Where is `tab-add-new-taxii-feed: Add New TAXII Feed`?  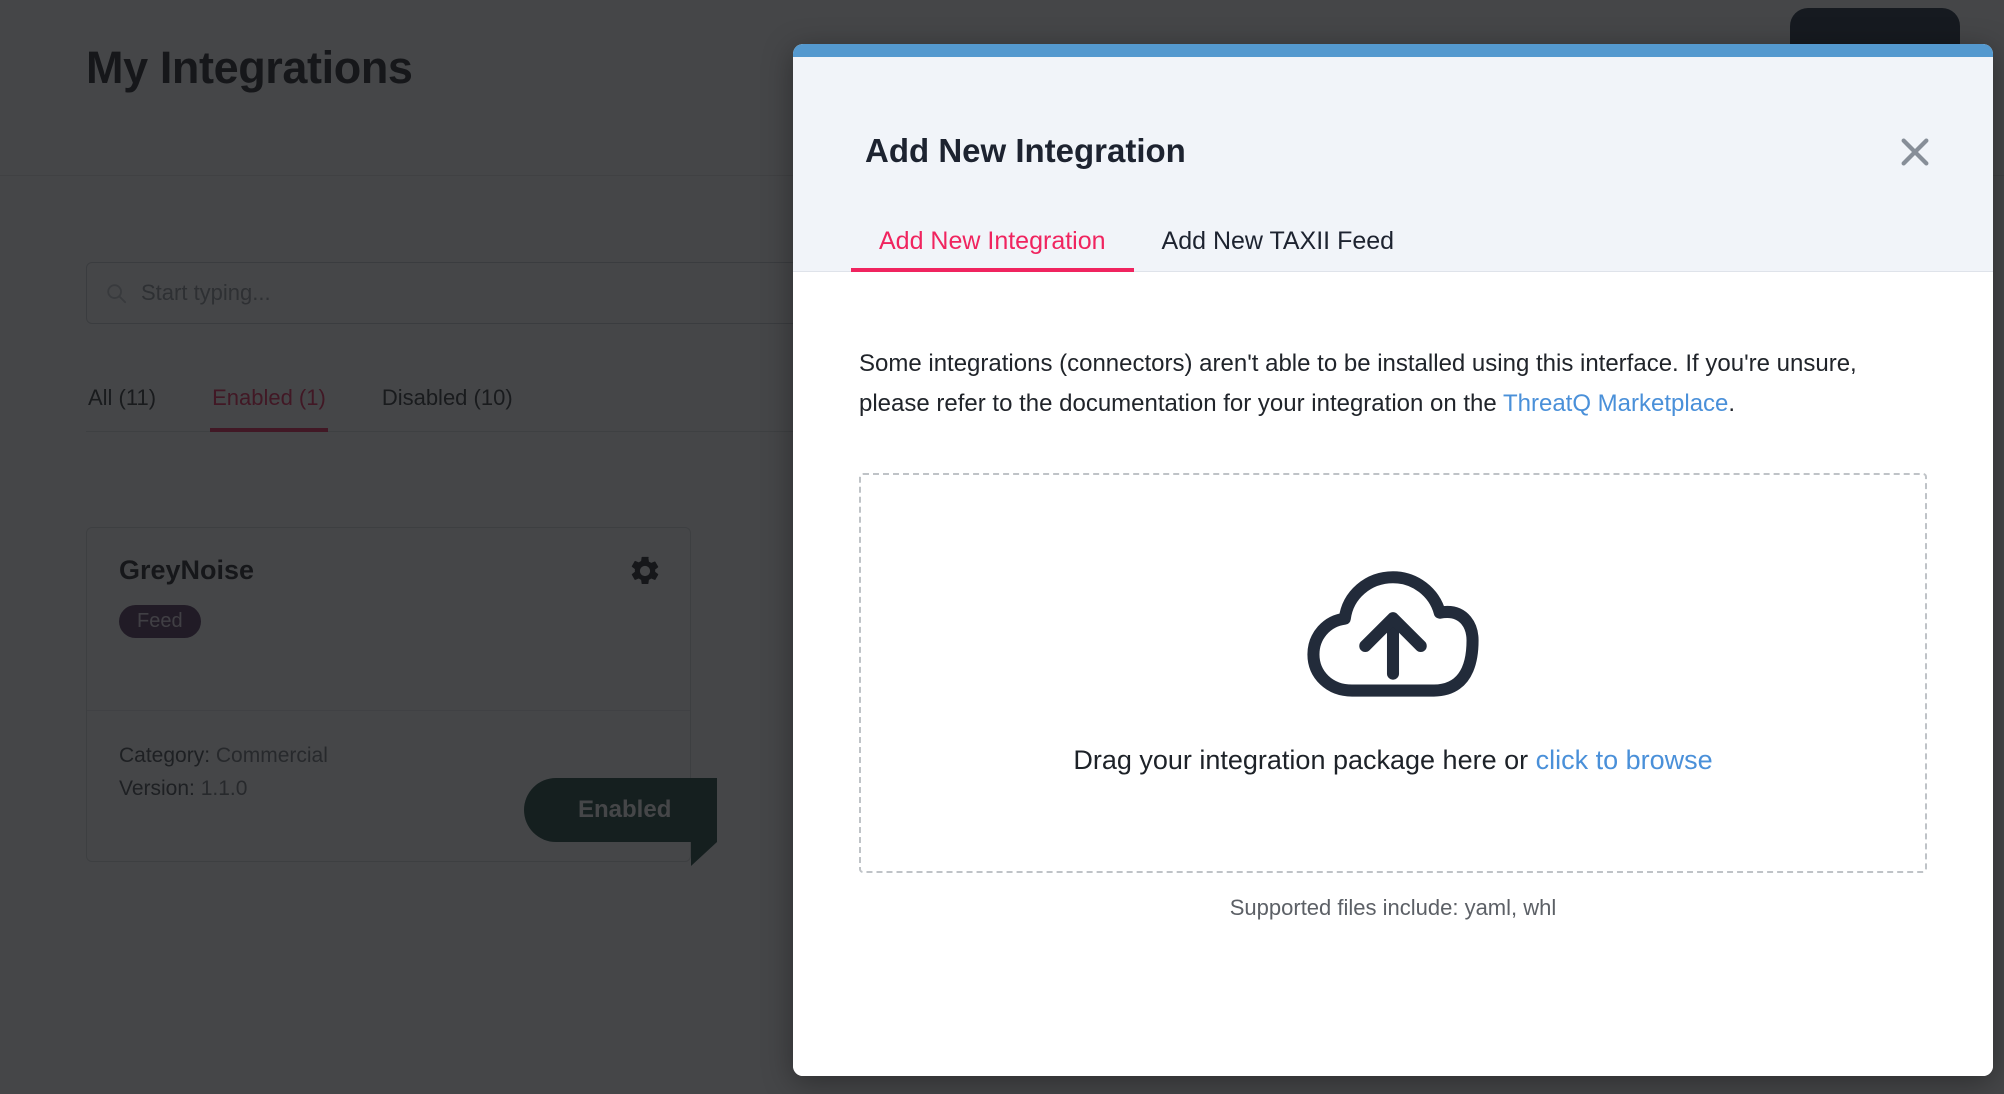
tab-add-new-taxii-feed: Add New TAXII Feed is located at coordinates (1278, 249).